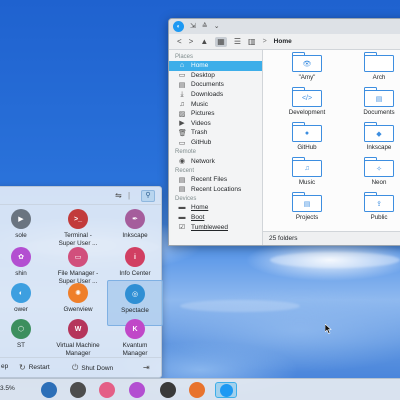 This screenshot has height=400, width=400. I want to click on sleep-label: ep, so click(5, 366).